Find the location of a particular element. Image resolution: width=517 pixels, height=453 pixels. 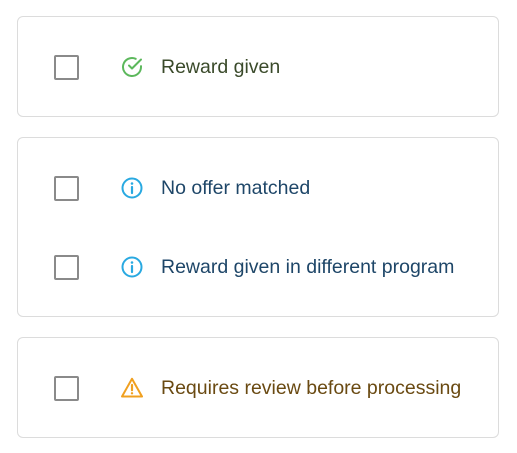

warning-triangle-icon is located at coordinates (132, 388).